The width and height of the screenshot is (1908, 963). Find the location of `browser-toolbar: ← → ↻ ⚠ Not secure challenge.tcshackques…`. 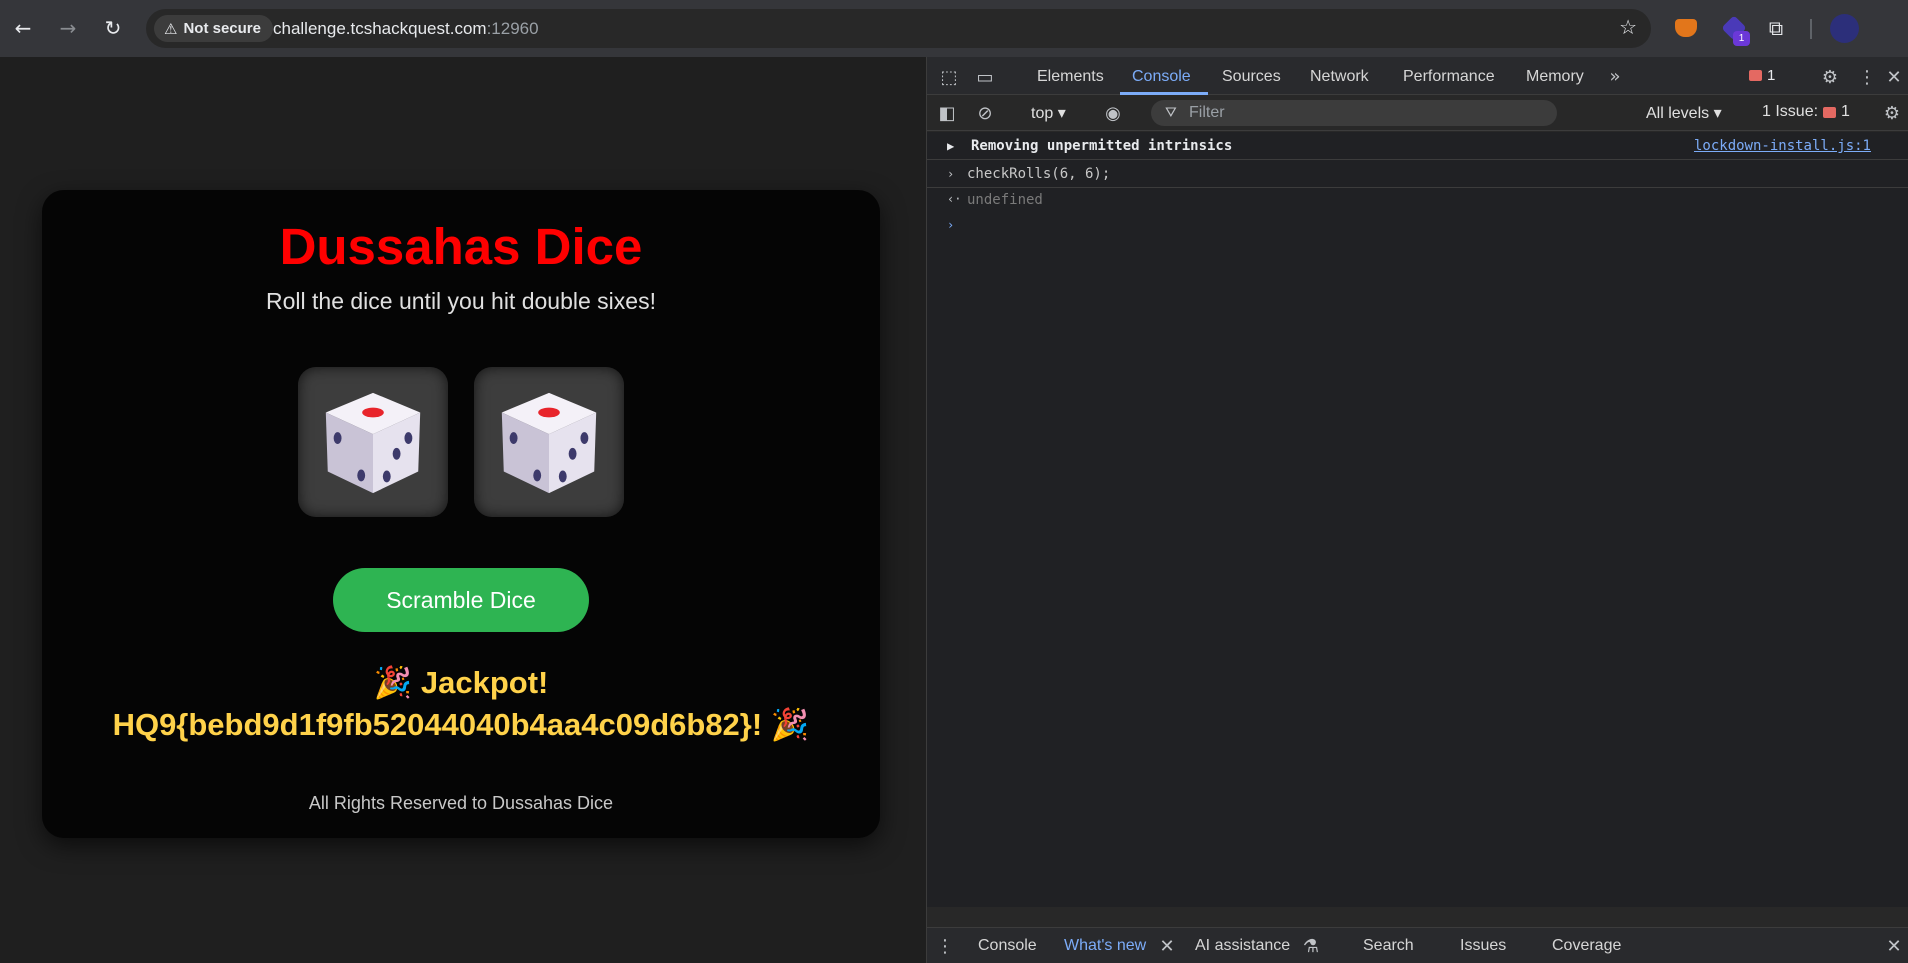

browser-toolbar: ← → ↻ ⚠ Not secure challenge.tcshackques… is located at coordinates (954, 28).